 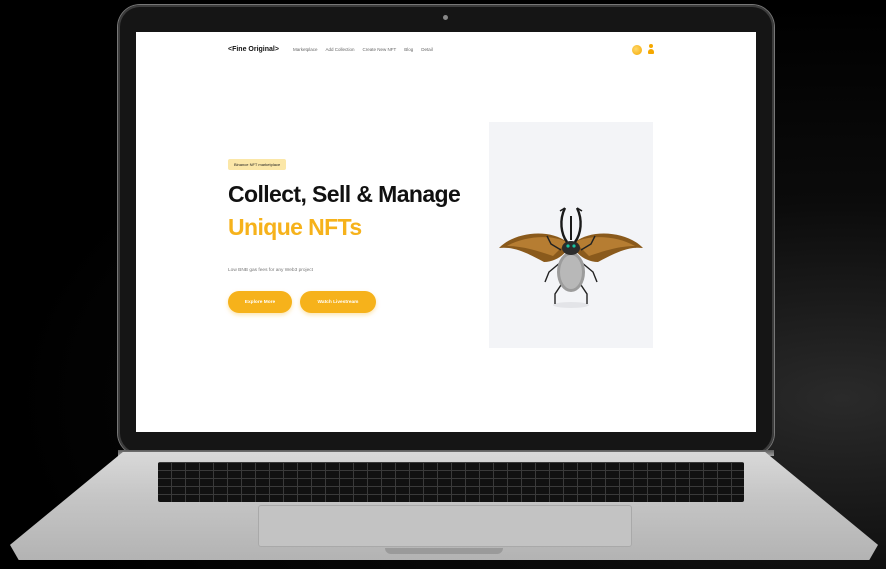 What do you see at coordinates (270, 270) in the screenshot?
I see `hero-subtitle: Low BNB gas fees for any Web3 project` at bounding box center [270, 270].